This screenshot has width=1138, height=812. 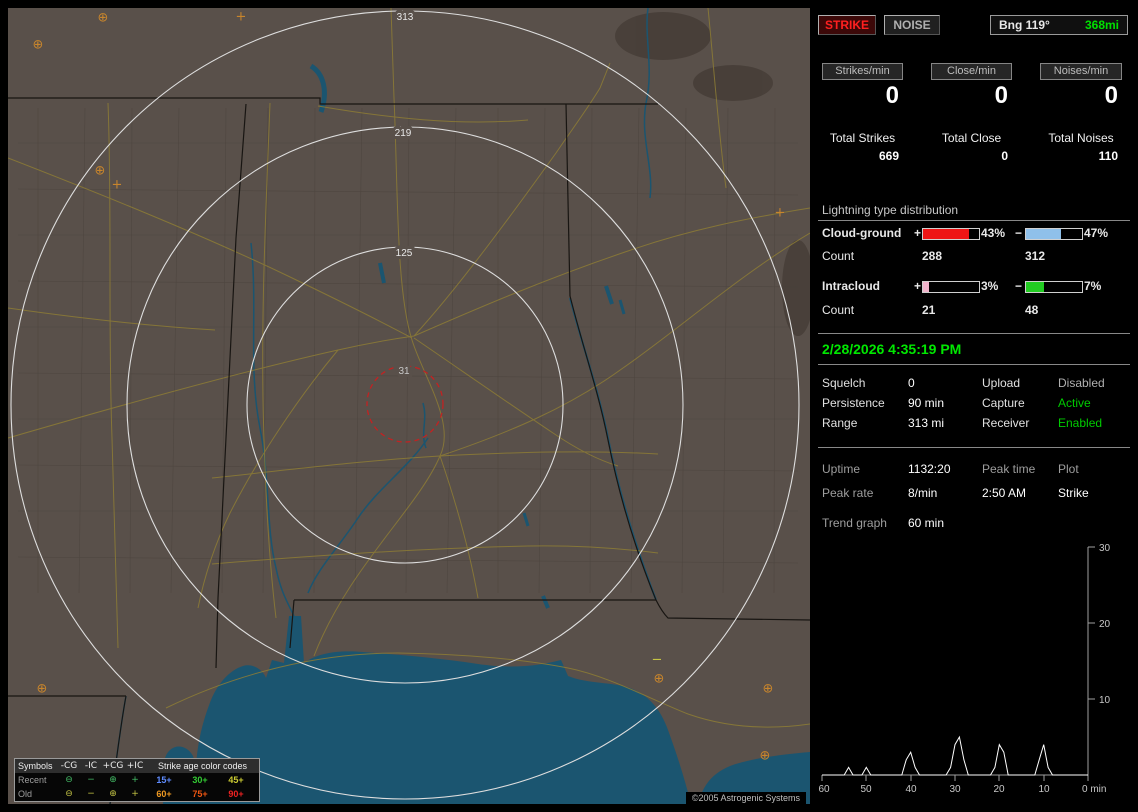 I want to click on cloud-ground-label: Cloud-ground, so click(x=862, y=233).